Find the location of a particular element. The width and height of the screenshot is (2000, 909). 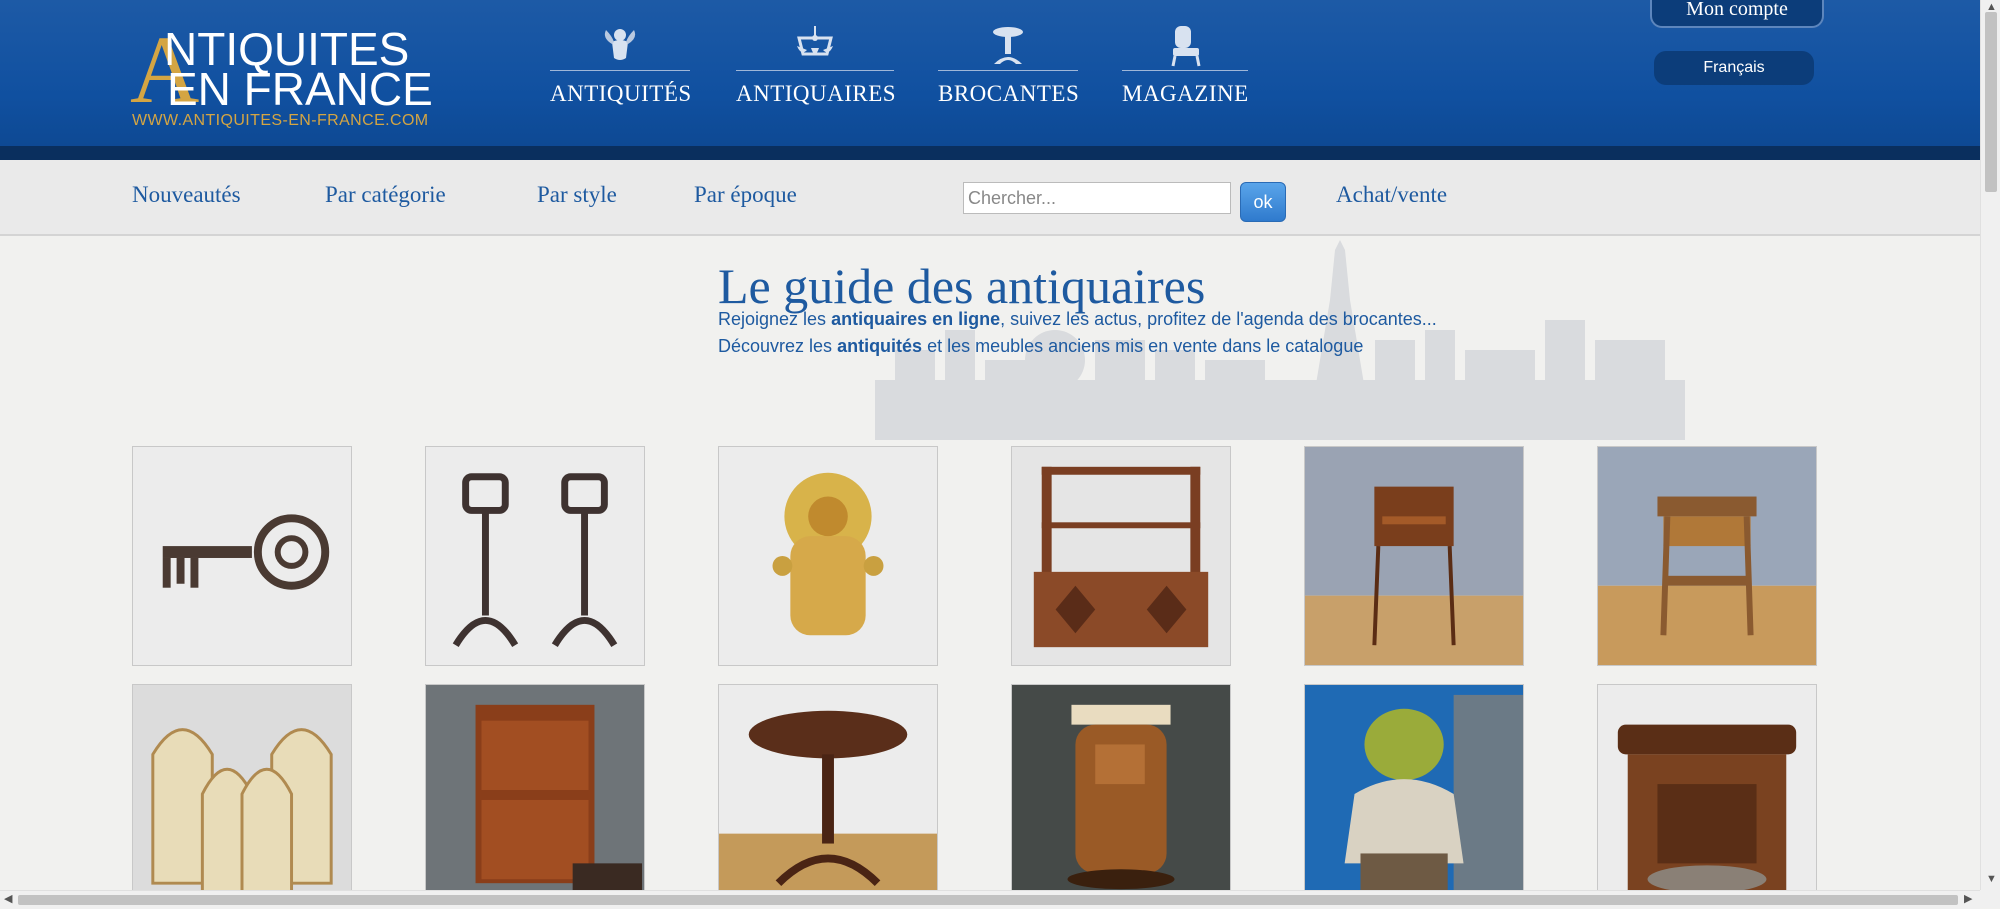

nav-antiquaires-label: ANTIQUAIRES is located at coordinates (816, 93).